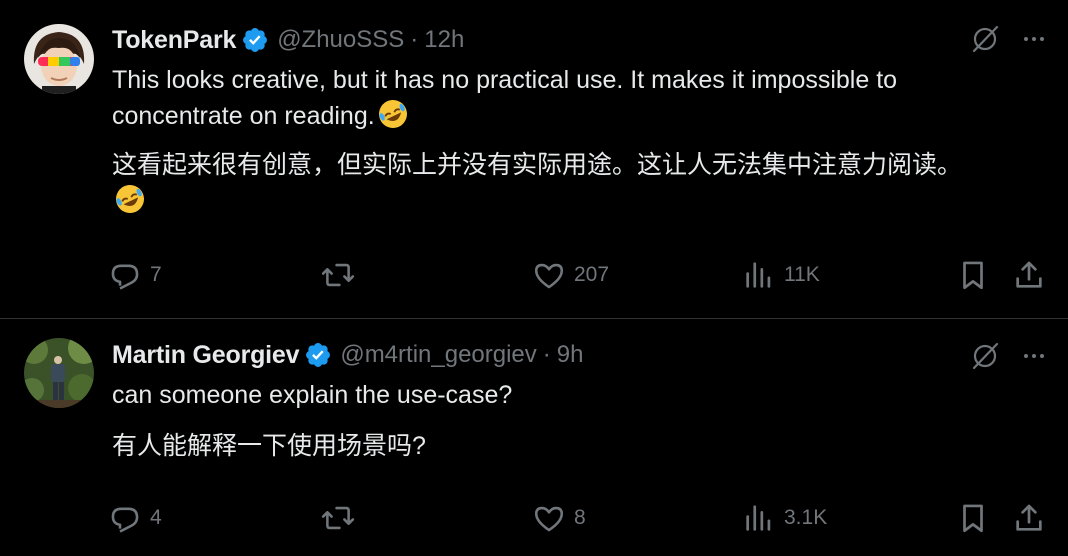 This screenshot has width=1068, height=556. I want to click on timestamp: 9h, so click(570, 355).